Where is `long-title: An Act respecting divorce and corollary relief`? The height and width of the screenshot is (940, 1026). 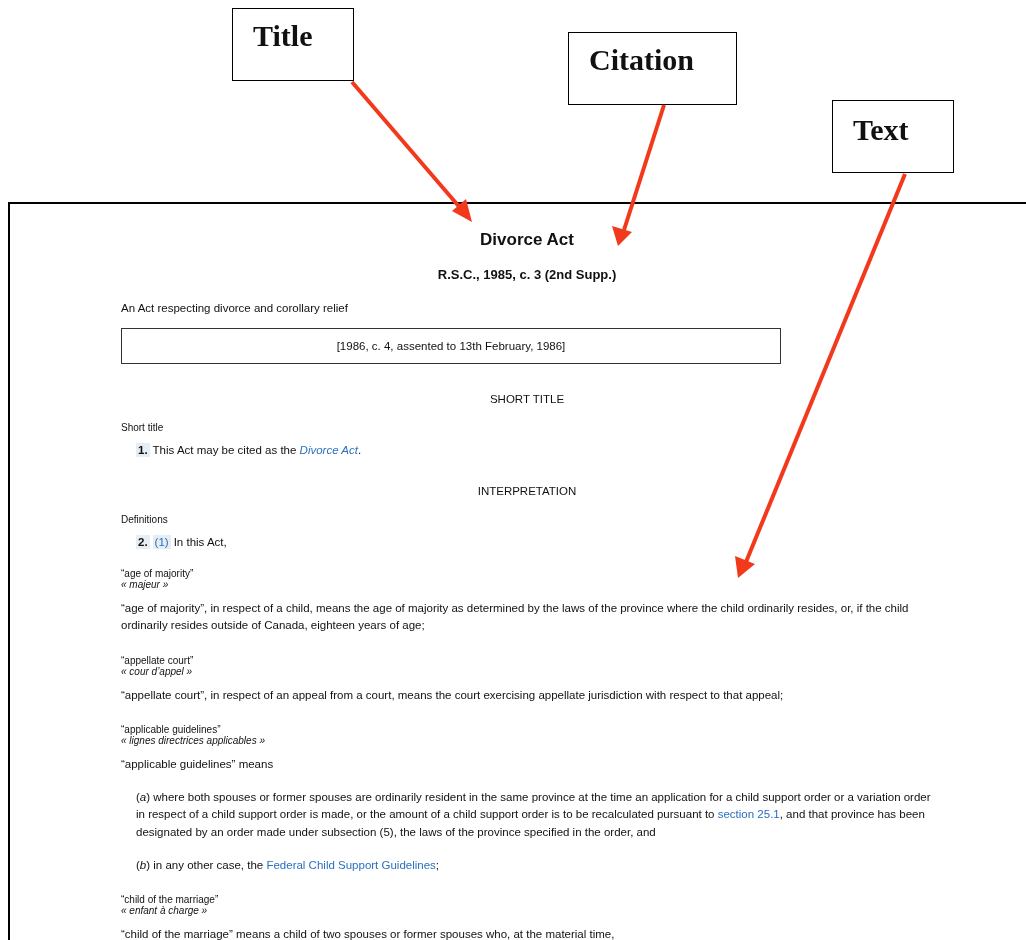
long-title: An Act respecting divorce and corollary relief is located at coordinates (235, 308).